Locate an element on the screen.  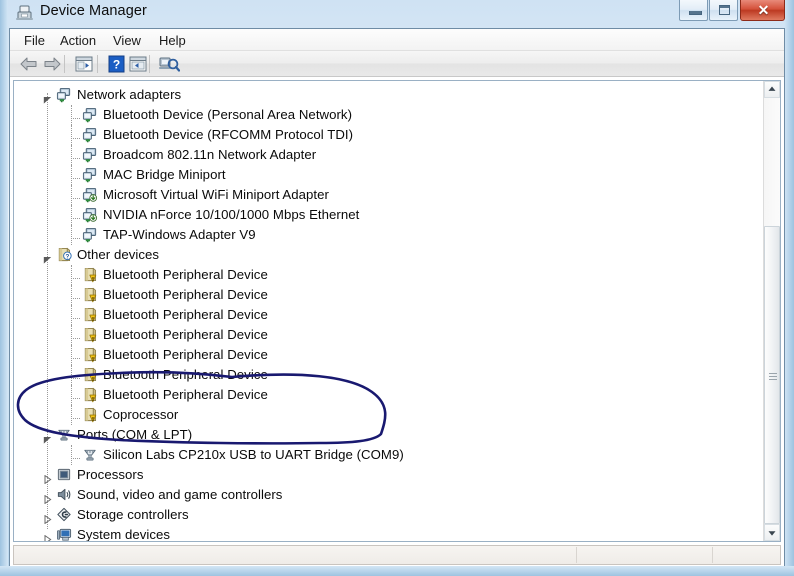
storage-controller-icon is located at coordinates (64, 515).